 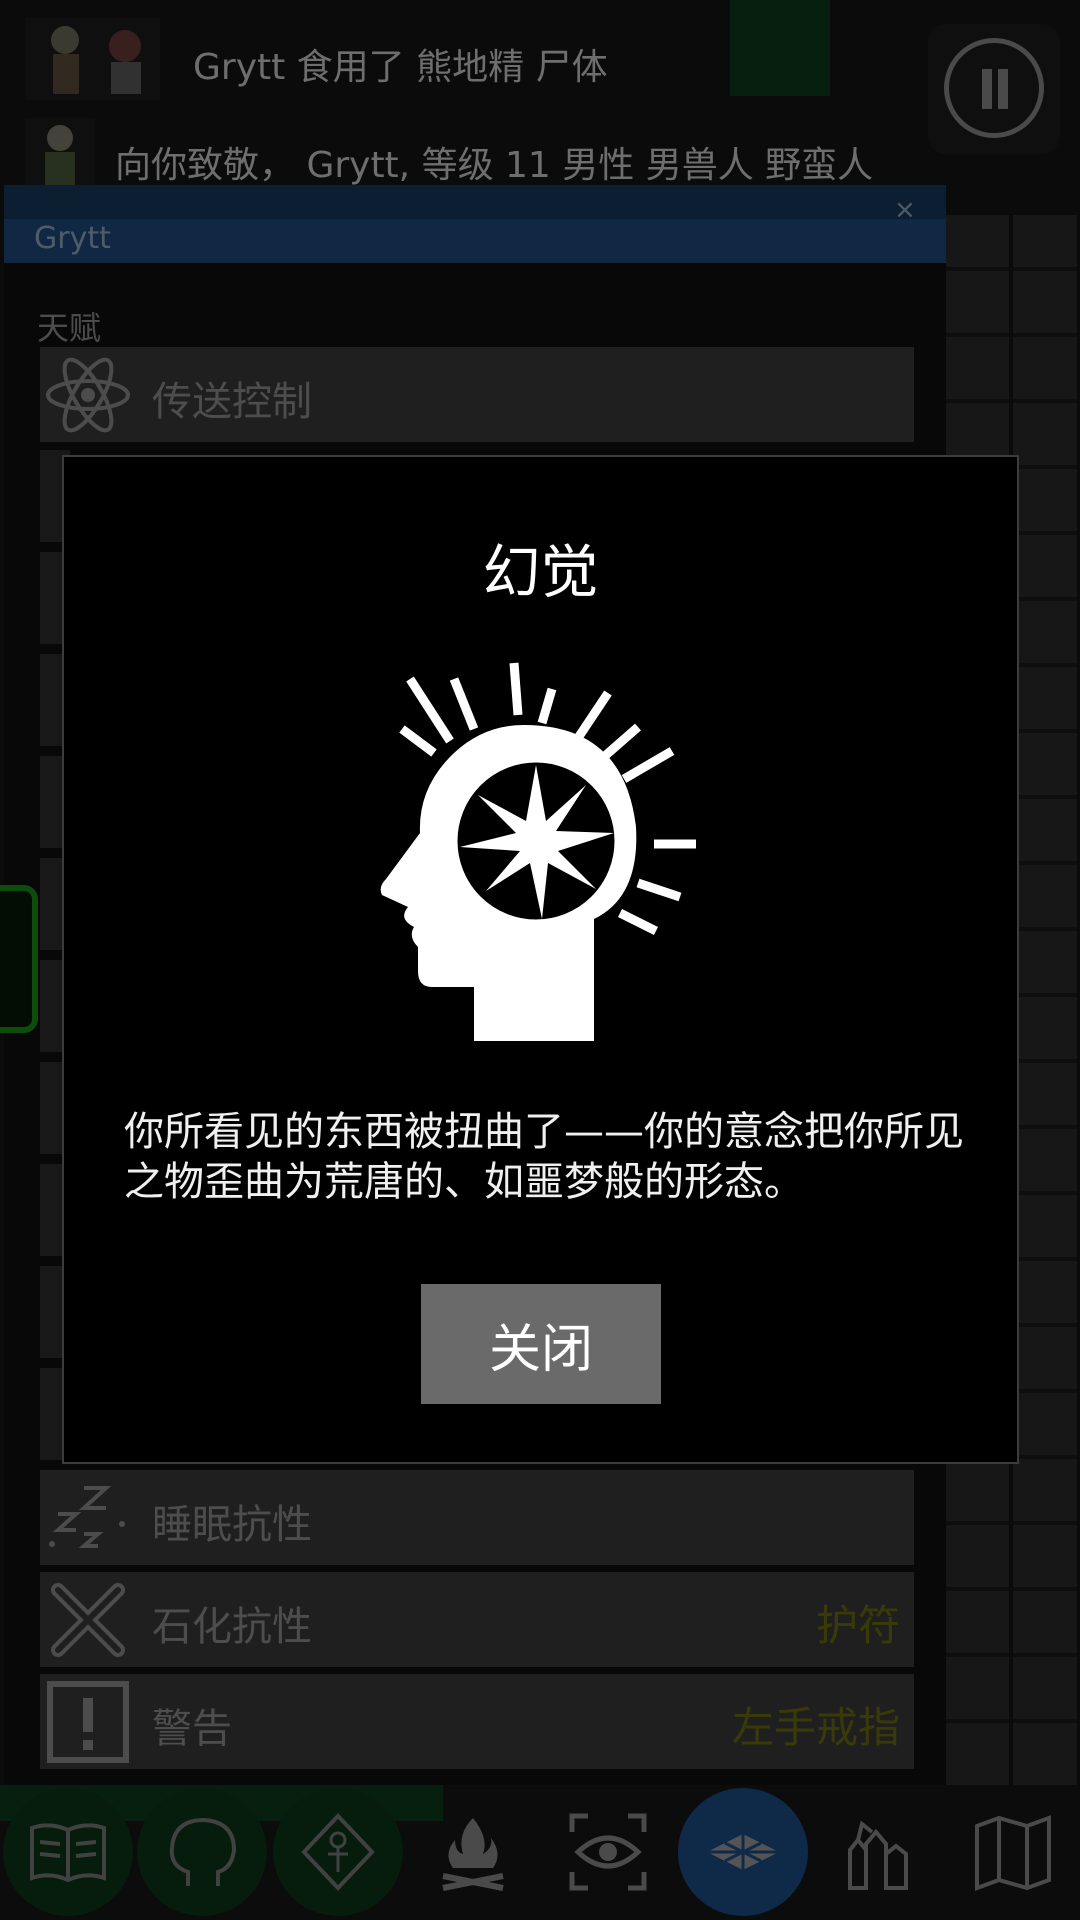 I want to click on dialog-title: 幻觉, so click(x=540, y=572).